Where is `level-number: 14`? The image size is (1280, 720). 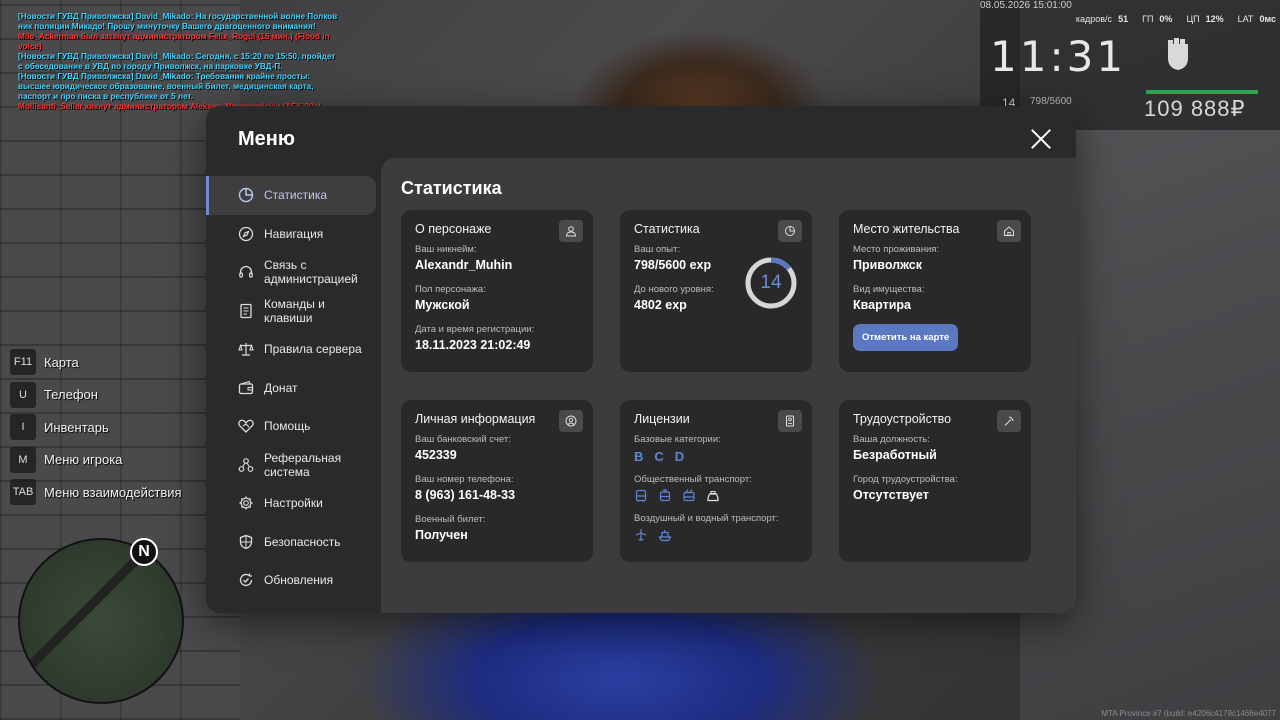 level-number: 14 is located at coordinates (771, 282).